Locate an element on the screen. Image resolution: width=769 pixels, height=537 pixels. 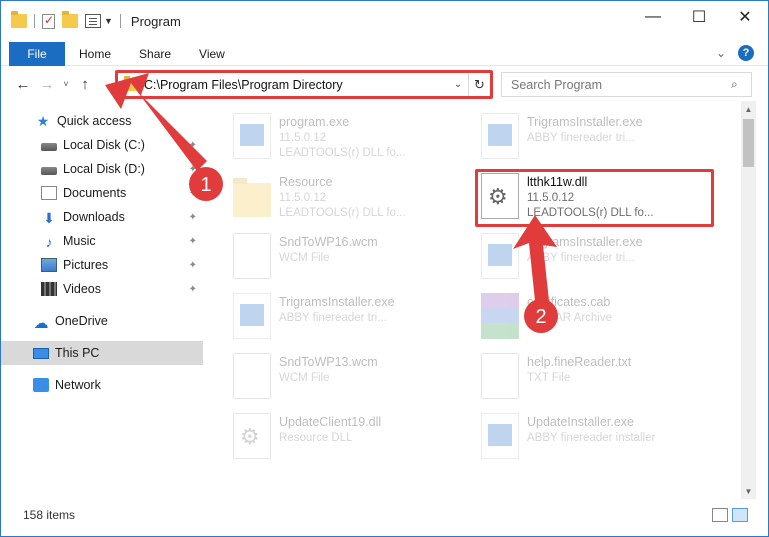
expand-ribbon-chevron-icon: ⌄ is located at coordinates (721, 53).